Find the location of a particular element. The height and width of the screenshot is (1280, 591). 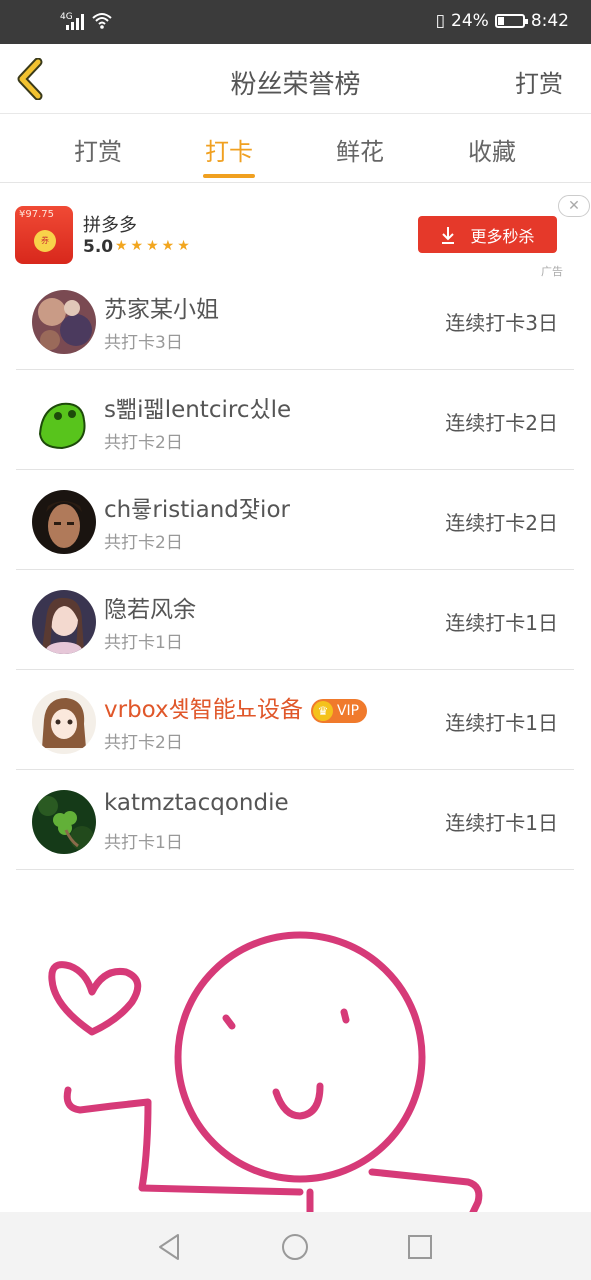

close-icon: ✕ is located at coordinates (574, 206).